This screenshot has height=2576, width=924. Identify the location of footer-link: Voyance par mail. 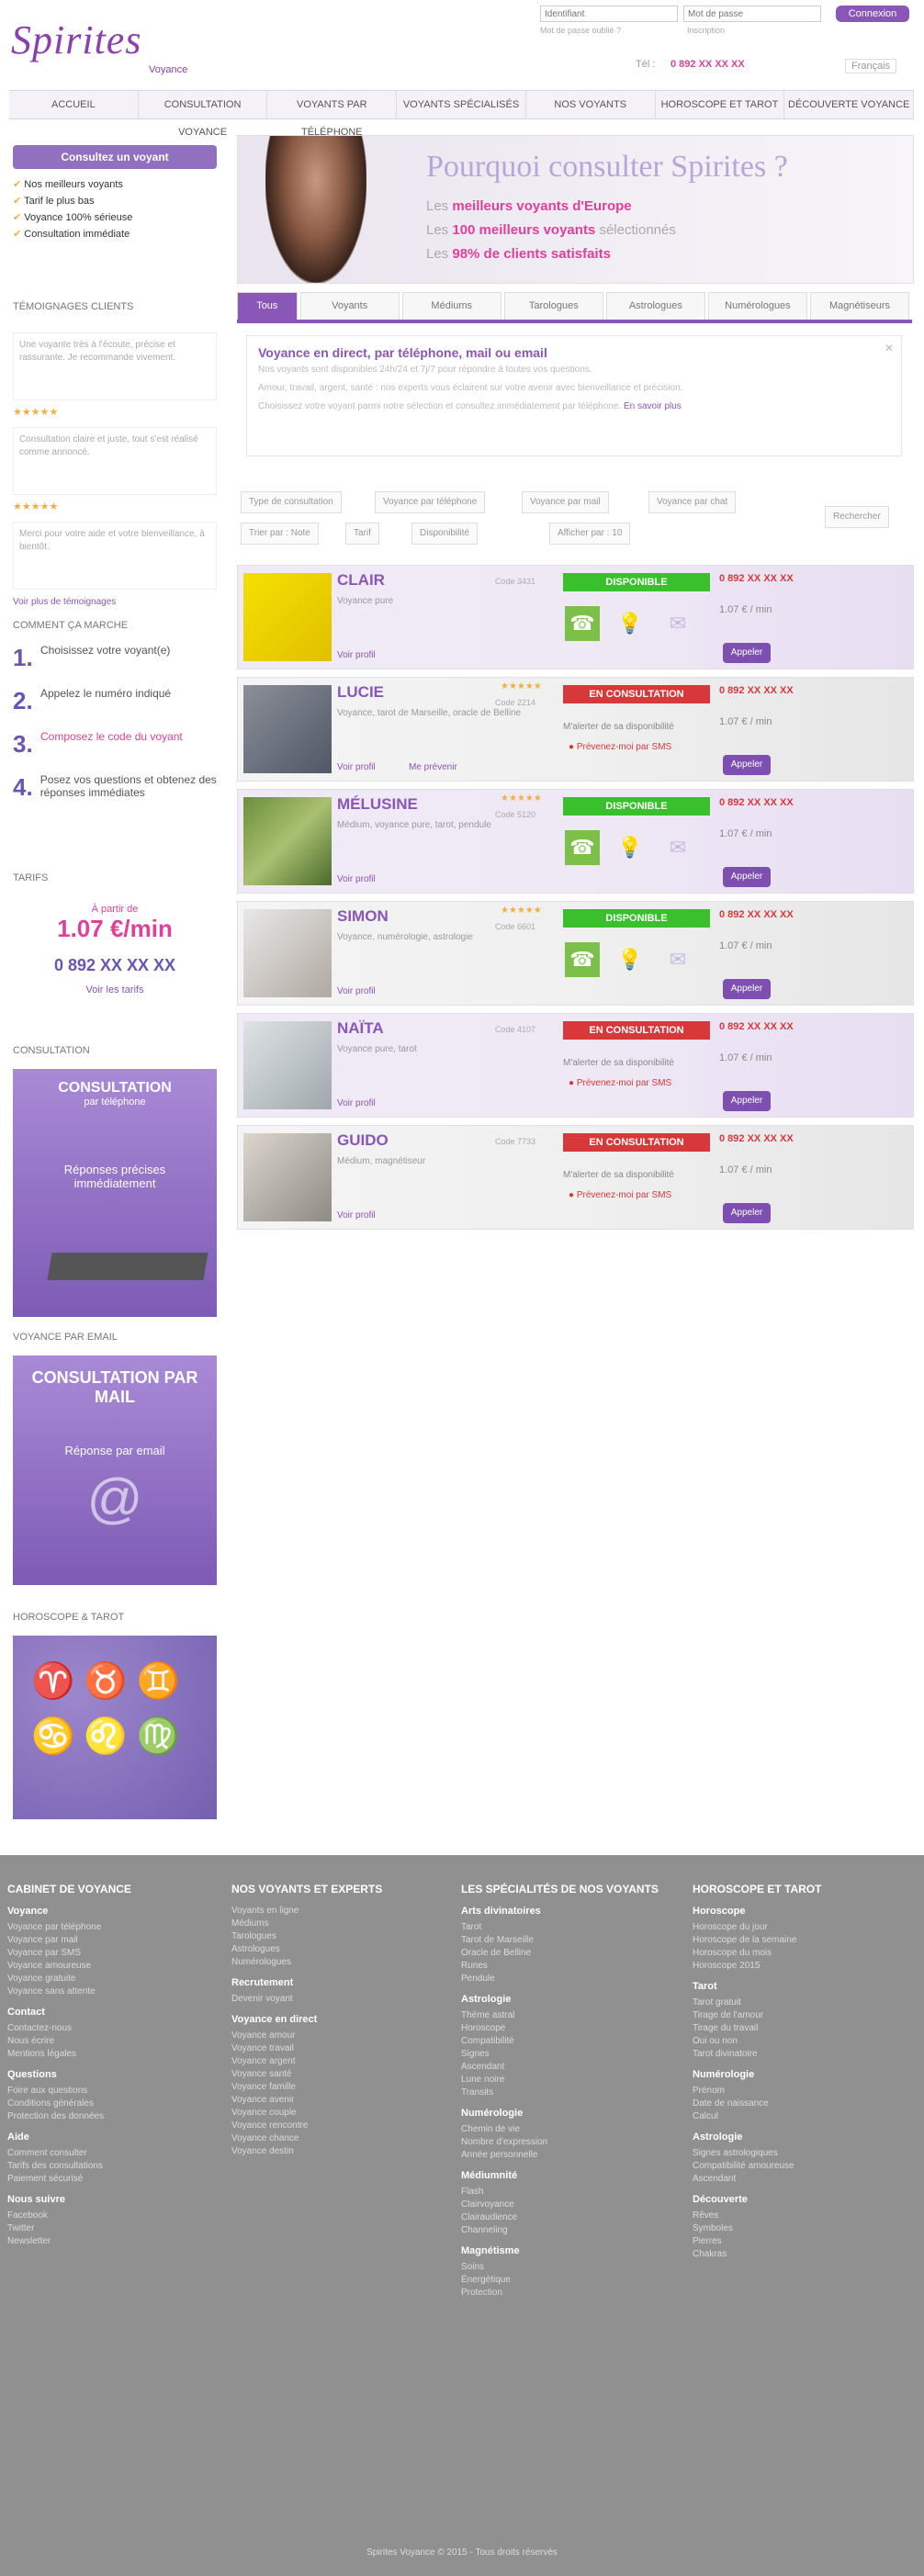
(117, 1941).